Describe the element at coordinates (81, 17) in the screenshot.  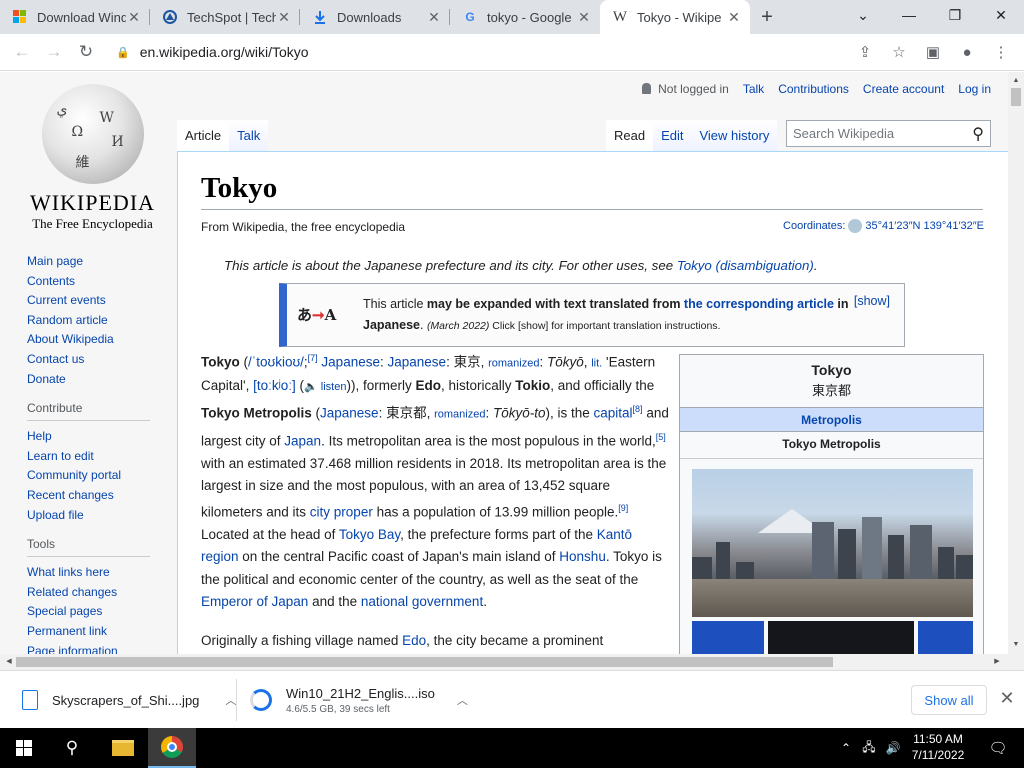
I see `tab-title: Download Wind` at that location.